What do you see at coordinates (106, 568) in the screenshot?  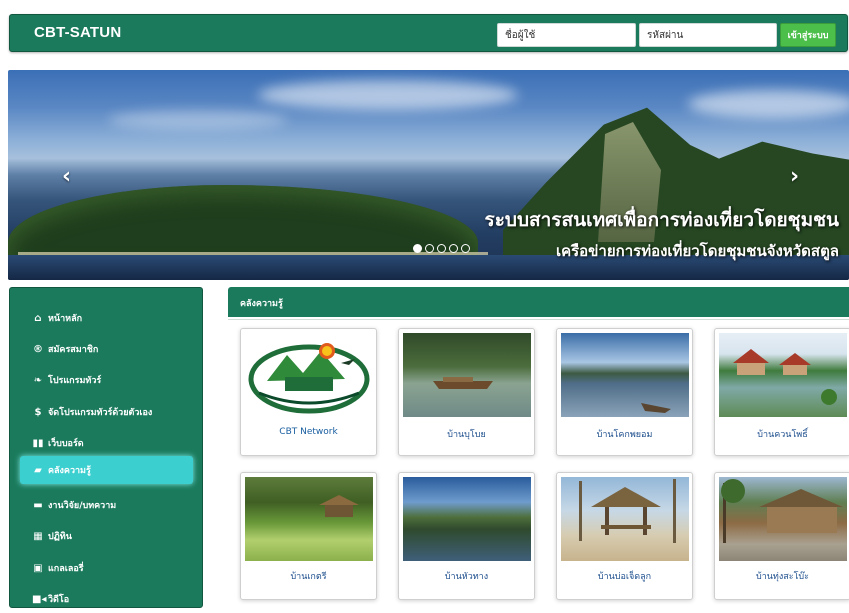 I see `sidebar-item-picture: ▣ แกลเลอรี่` at bounding box center [106, 568].